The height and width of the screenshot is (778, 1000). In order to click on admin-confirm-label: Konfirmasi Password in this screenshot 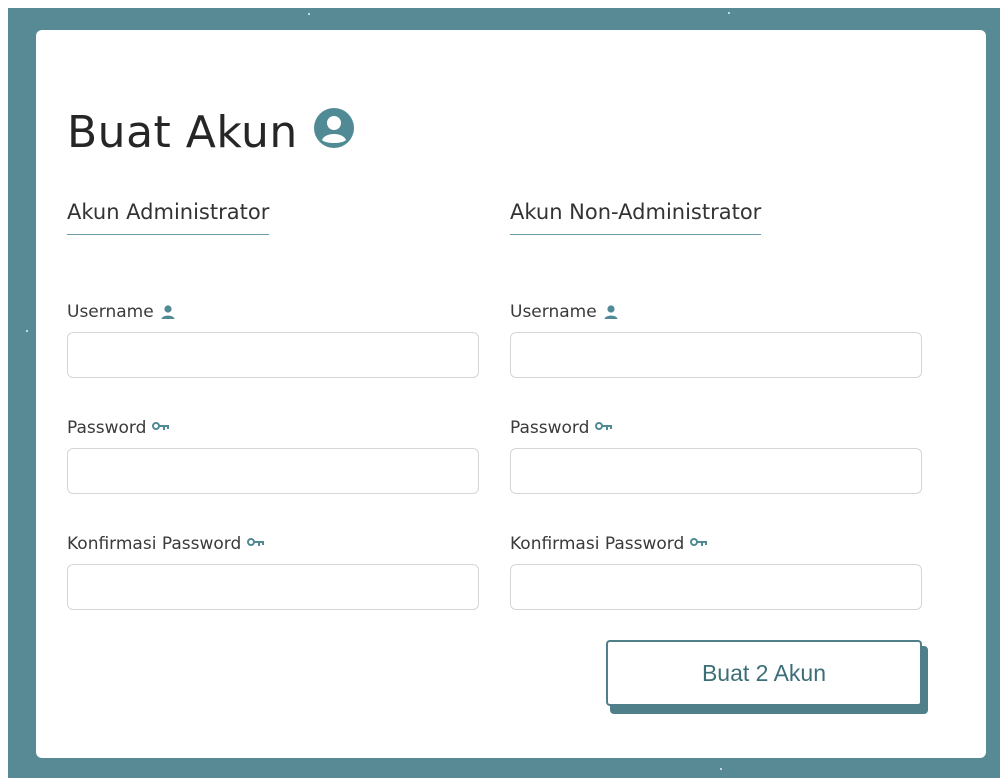, I will do `click(273, 544)`.